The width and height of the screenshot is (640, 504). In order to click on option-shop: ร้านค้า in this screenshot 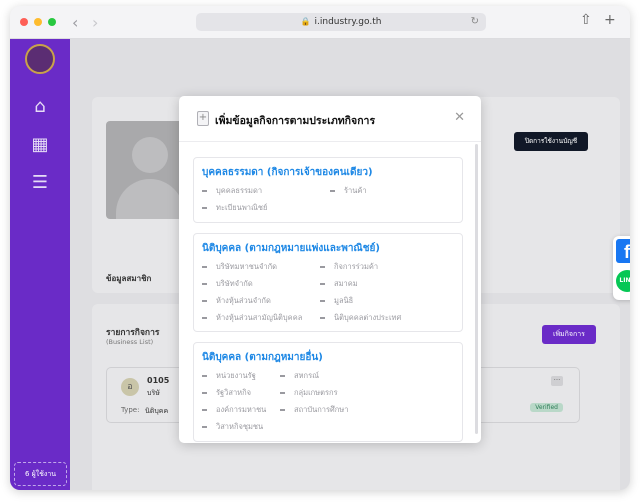, I will do `click(348, 191)`.